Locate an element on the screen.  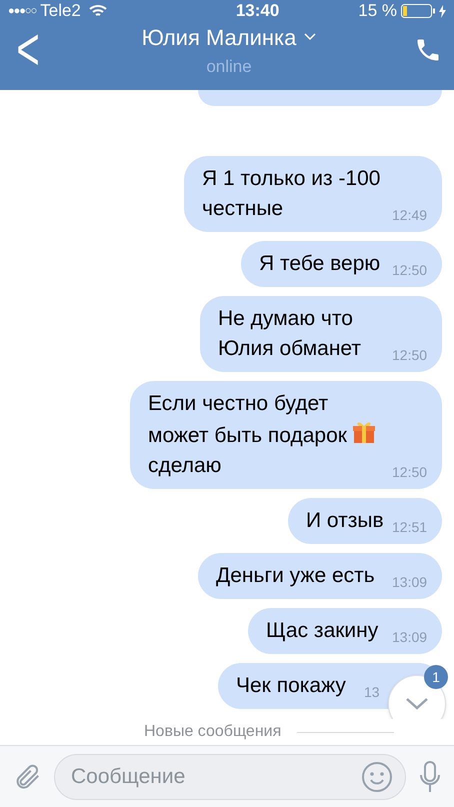
new-messages-divider: Новые сообщения is located at coordinates (213, 732).